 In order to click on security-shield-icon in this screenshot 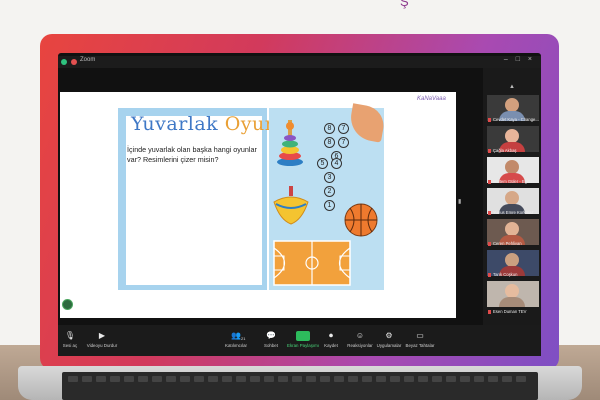, I will do `click(64, 62)`.